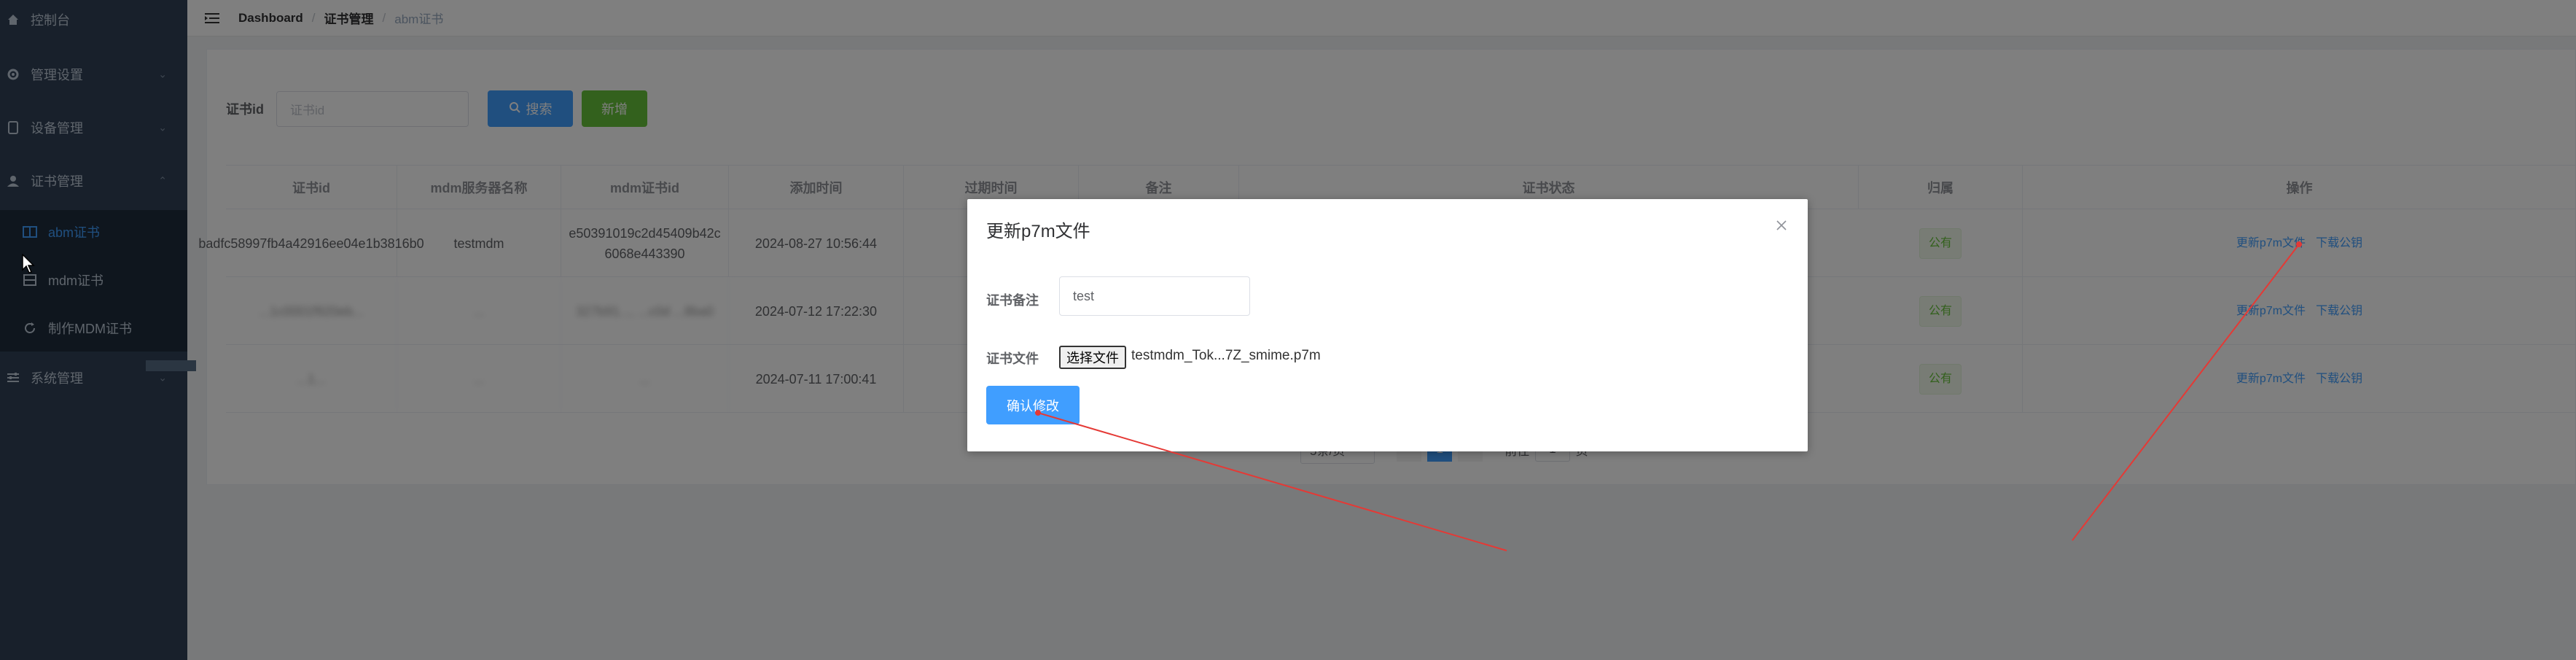 This screenshot has height=660, width=2576. I want to click on selected-file-name: testmdm_Tok...7Z_smime.p7m, so click(1226, 355).